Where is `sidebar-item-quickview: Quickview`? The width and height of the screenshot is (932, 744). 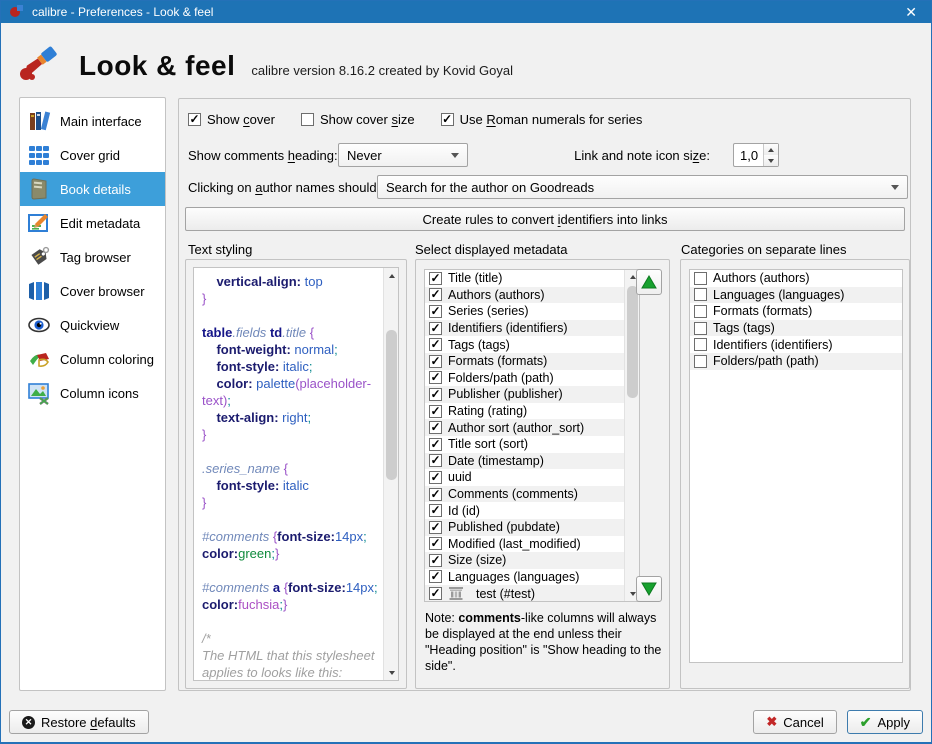 sidebar-item-quickview: Quickview is located at coordinates (92, 325).